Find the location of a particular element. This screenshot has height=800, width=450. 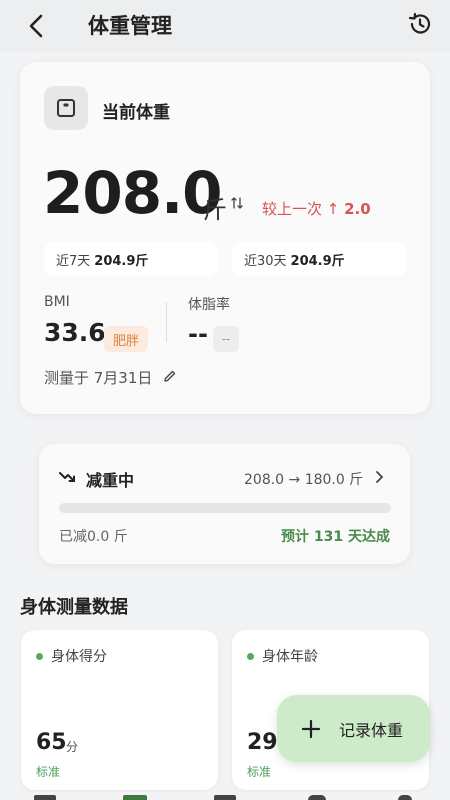

scale-icon is located at coordinates (66, 108).